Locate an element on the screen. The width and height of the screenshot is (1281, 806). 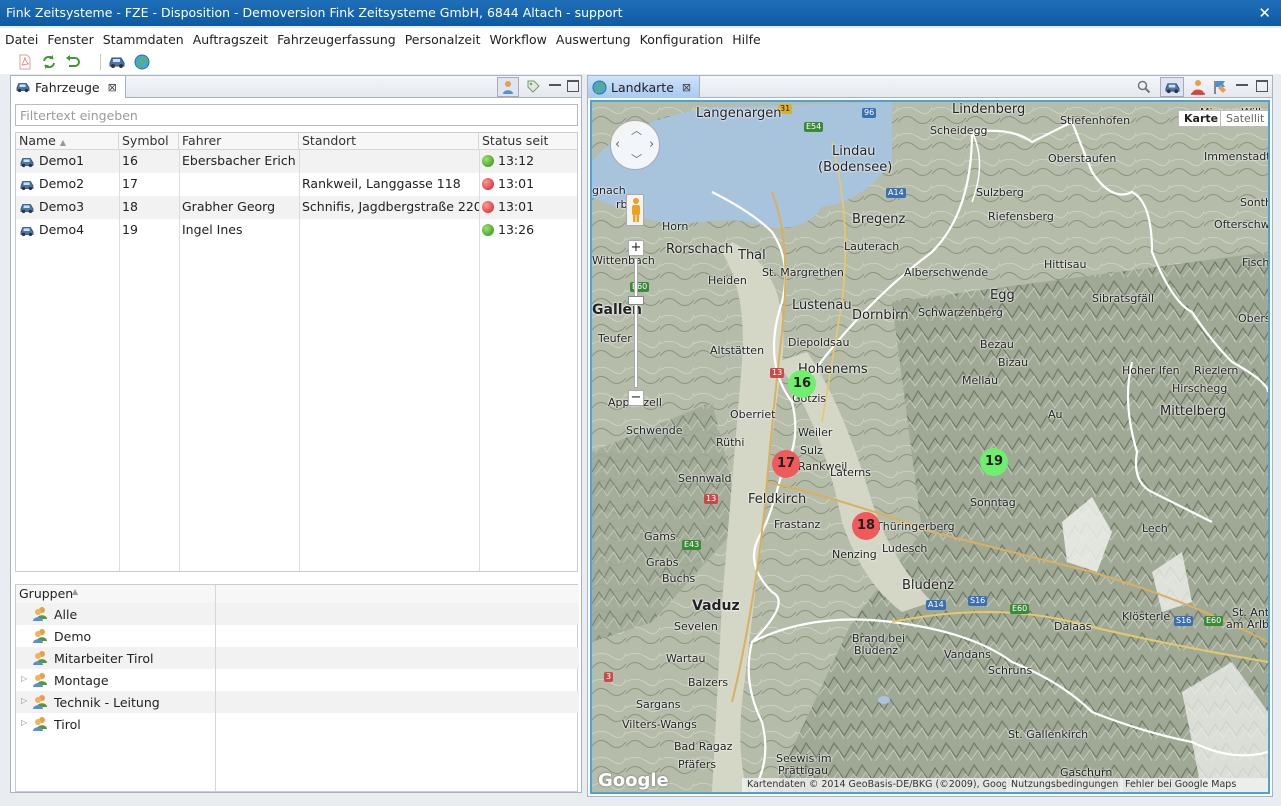
menu-workflow: Workflow is located at coordinates (517, 37).